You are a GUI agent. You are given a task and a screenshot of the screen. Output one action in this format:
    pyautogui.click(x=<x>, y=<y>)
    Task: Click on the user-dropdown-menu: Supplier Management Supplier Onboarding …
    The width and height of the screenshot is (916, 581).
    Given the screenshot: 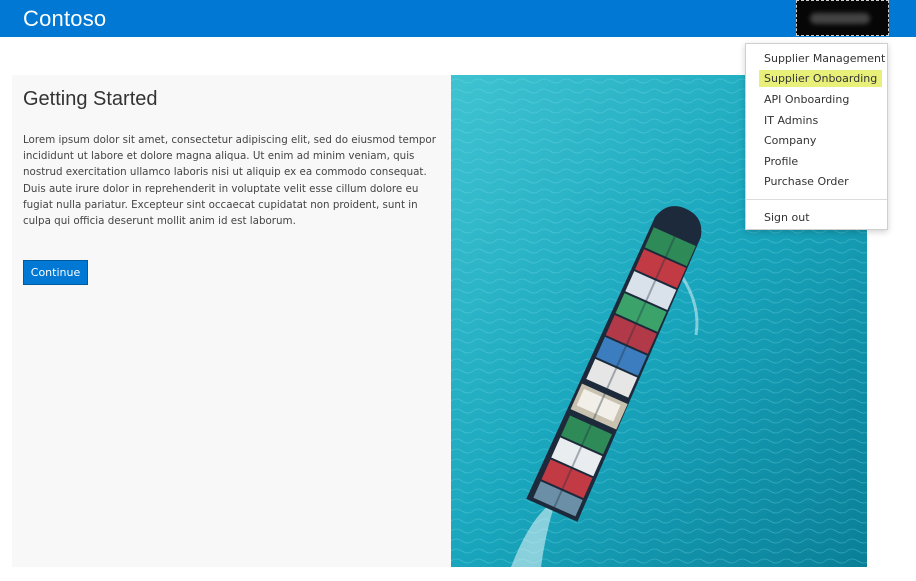 What is the action you would take?
    pyautogui.click(x=816, y=136)
    